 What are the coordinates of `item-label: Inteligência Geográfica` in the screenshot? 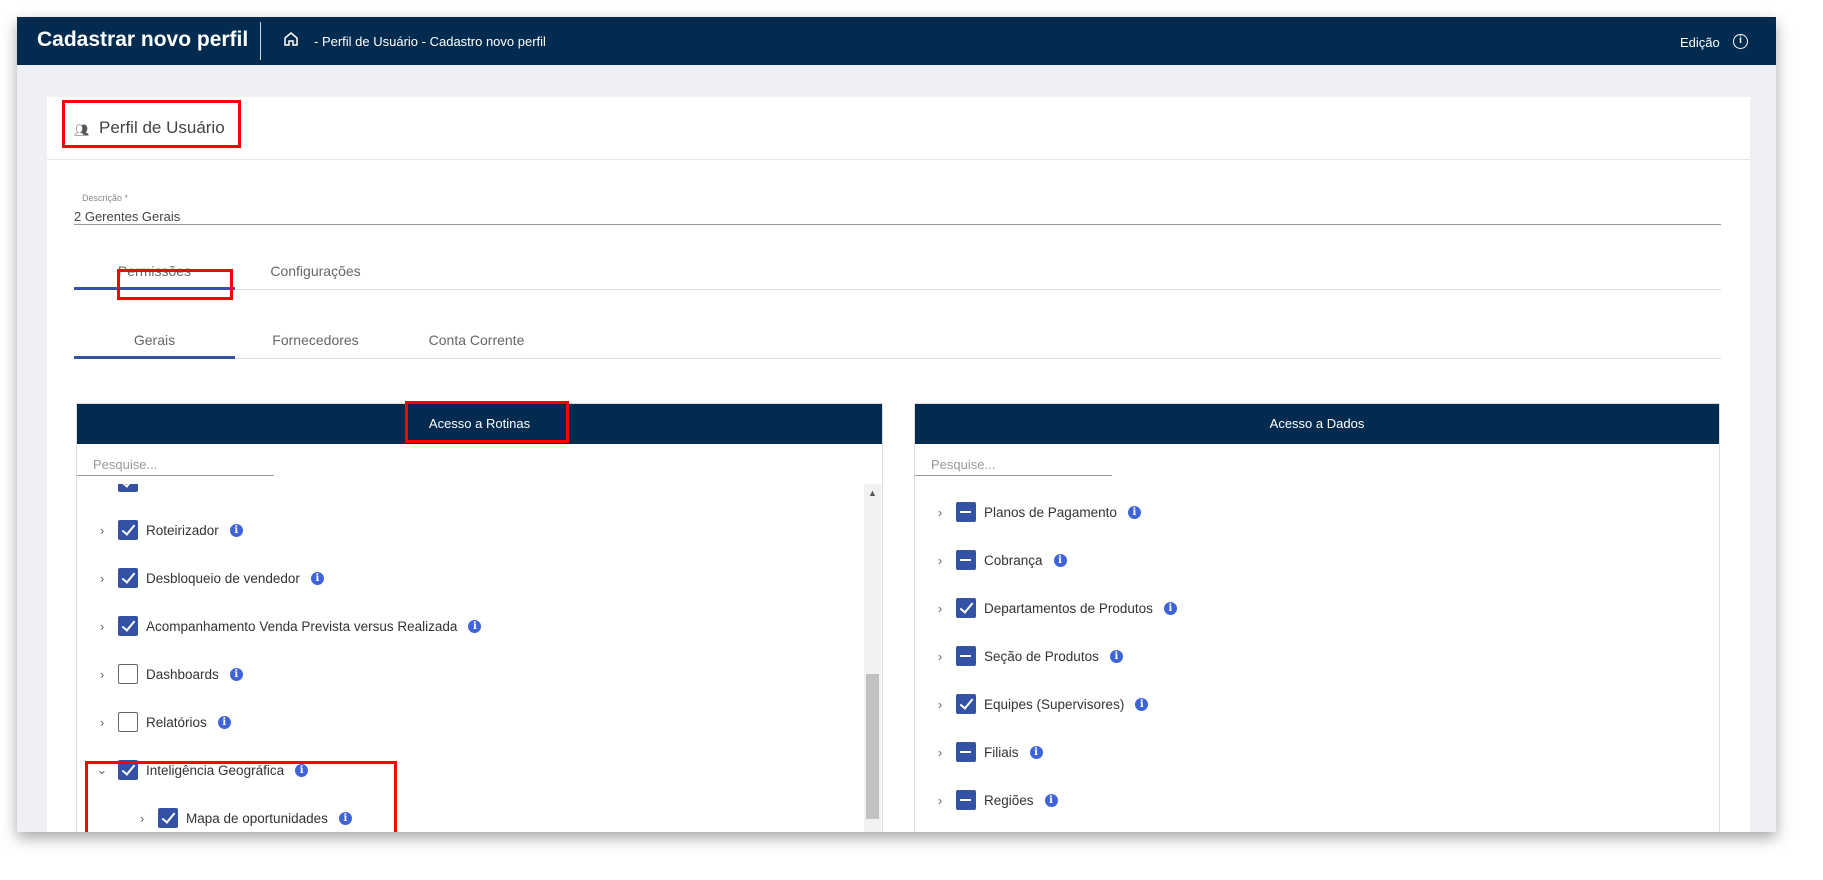 It's located at (215, 770).